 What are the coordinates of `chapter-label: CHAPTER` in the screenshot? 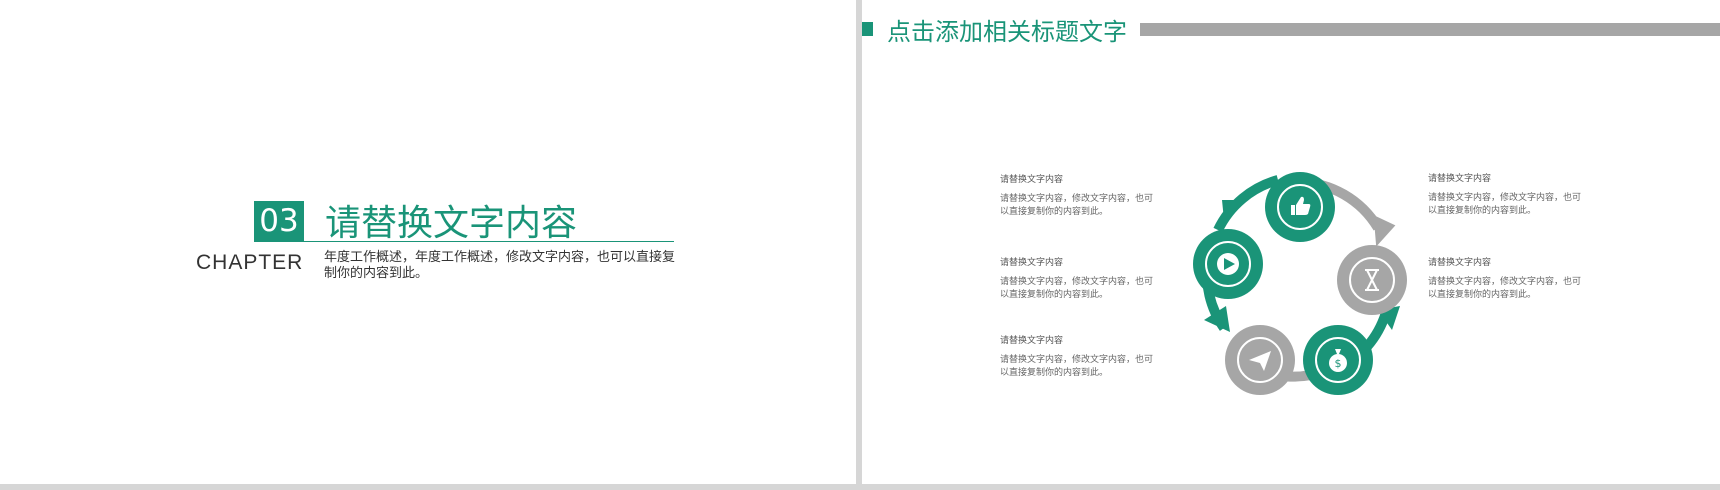 It's located at (250, 262).